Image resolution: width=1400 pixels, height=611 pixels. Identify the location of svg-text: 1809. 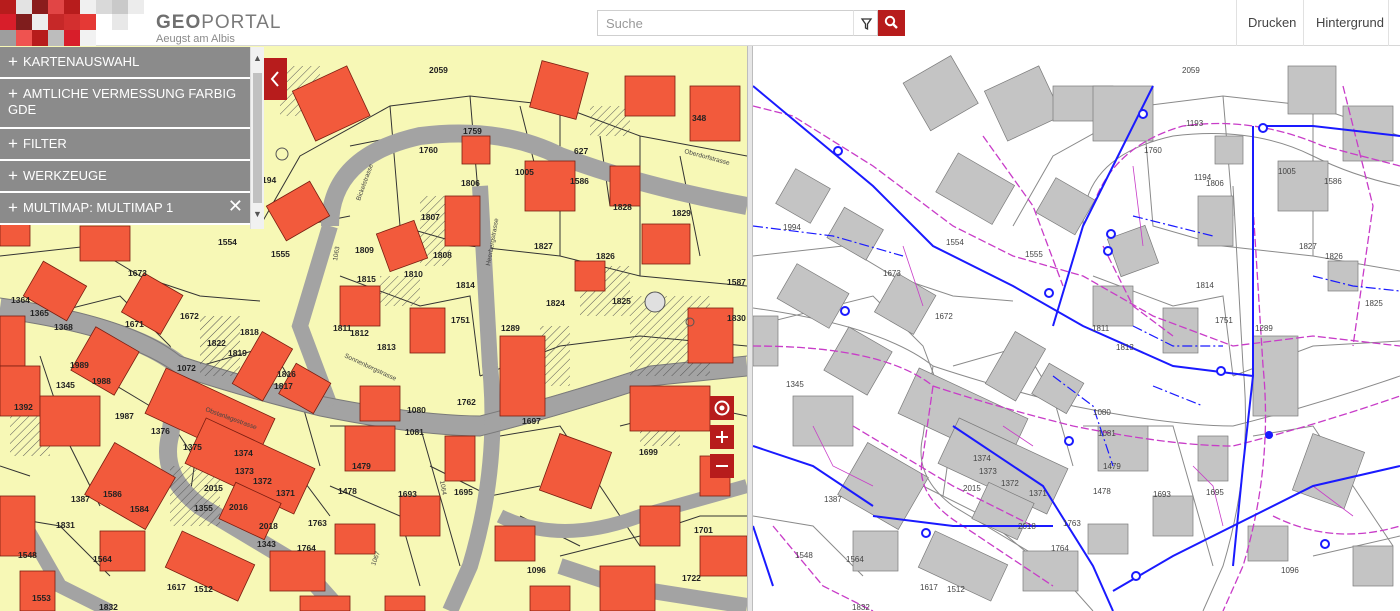
(364, 250).